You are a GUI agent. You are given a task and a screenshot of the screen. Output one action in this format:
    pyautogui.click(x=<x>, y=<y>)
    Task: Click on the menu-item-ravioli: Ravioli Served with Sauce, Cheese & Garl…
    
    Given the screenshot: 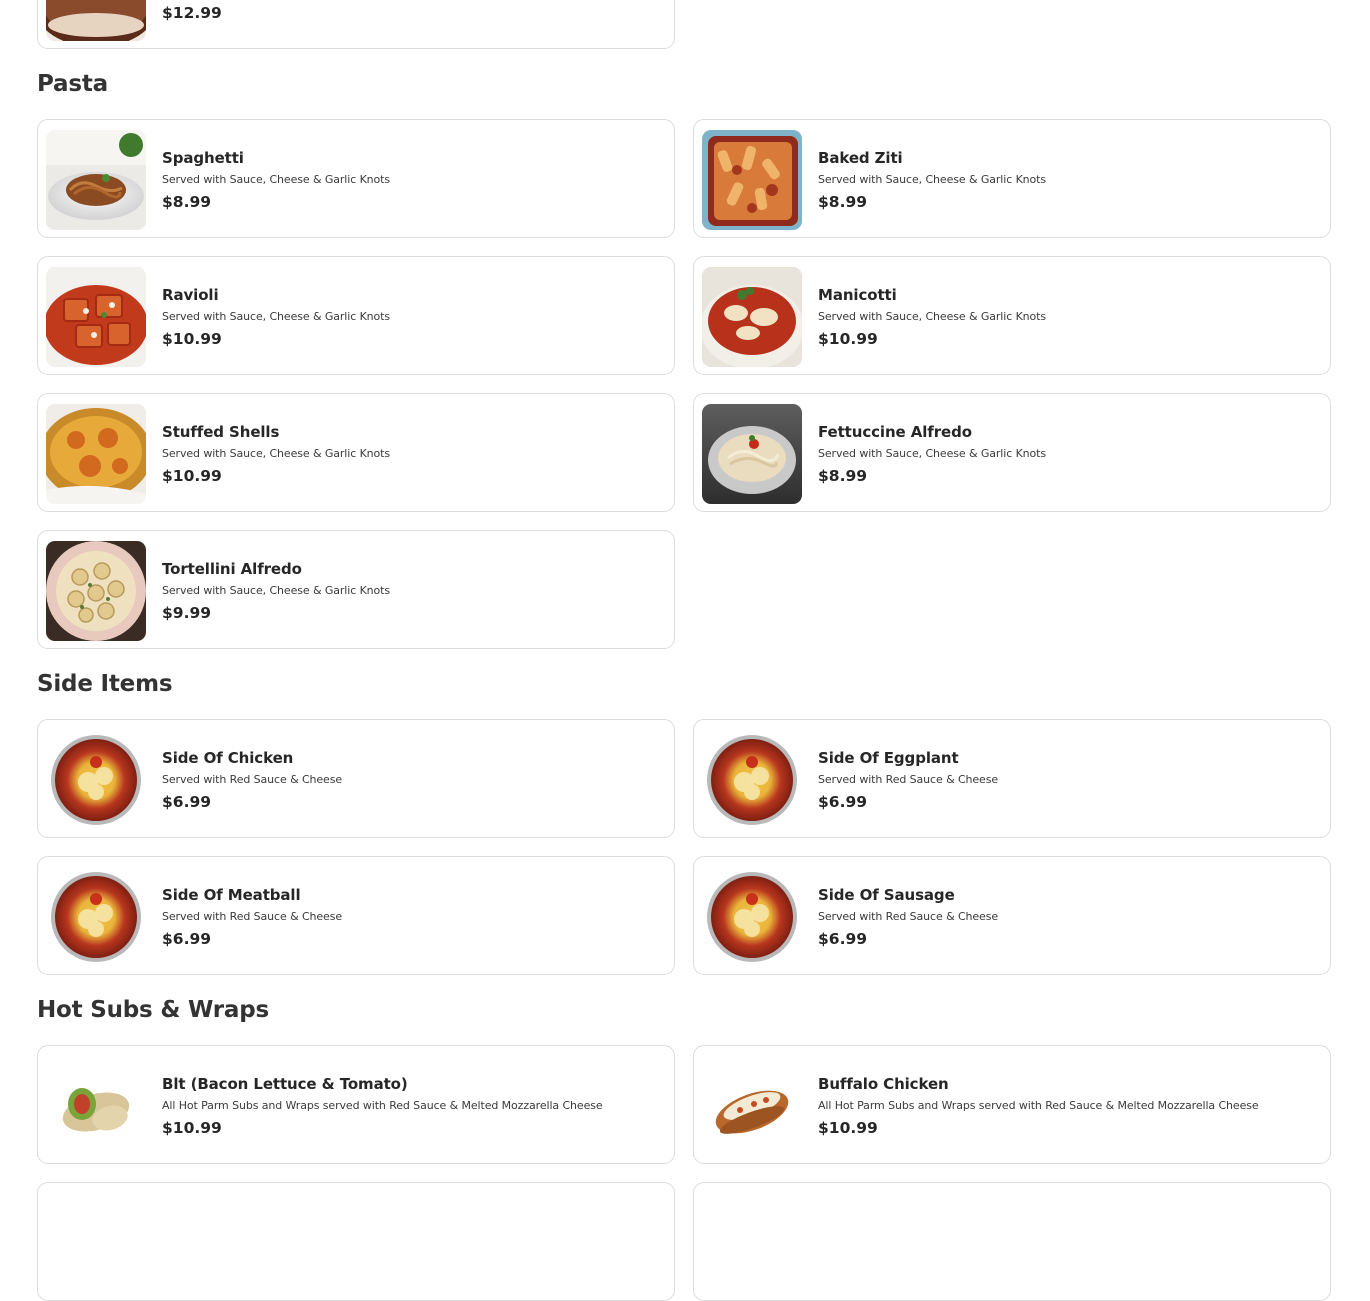 What is the action you would take?
    pyautogui.click(x=356, y=315)
    